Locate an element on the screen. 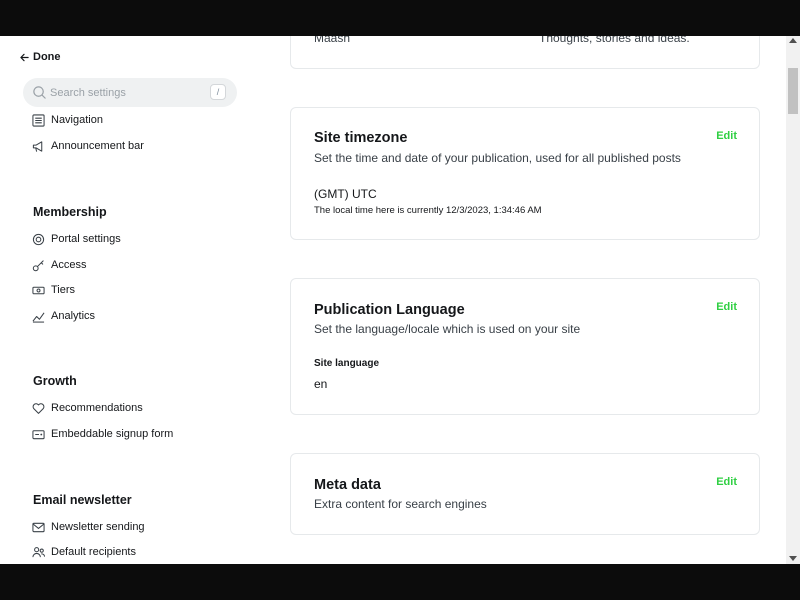  site-title-value: Maash is located at coordinates (332, 40).